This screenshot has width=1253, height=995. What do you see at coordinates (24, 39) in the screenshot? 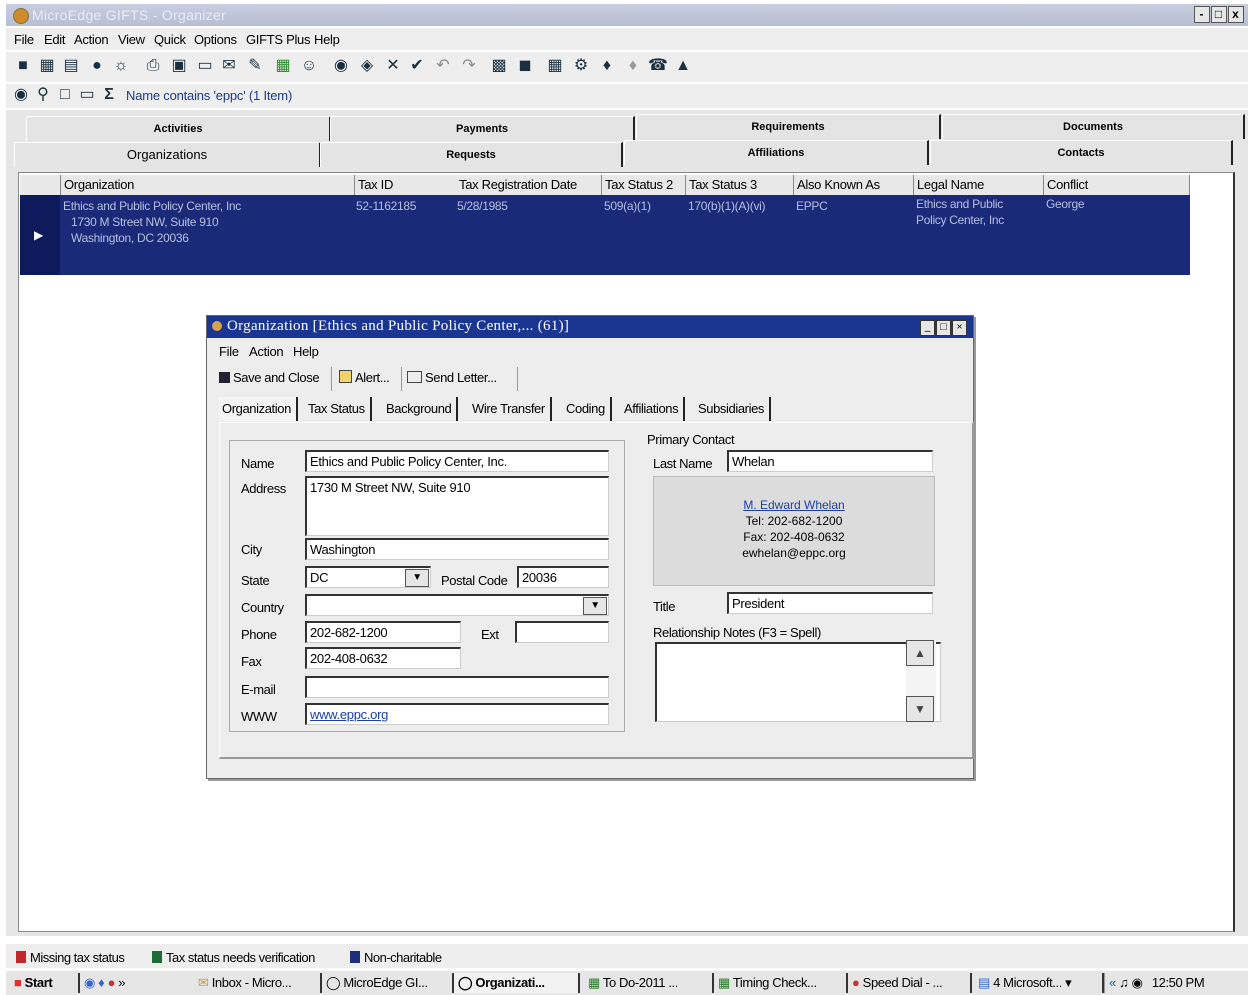
I see `menu-file: File` at bounding box center [24, 39].